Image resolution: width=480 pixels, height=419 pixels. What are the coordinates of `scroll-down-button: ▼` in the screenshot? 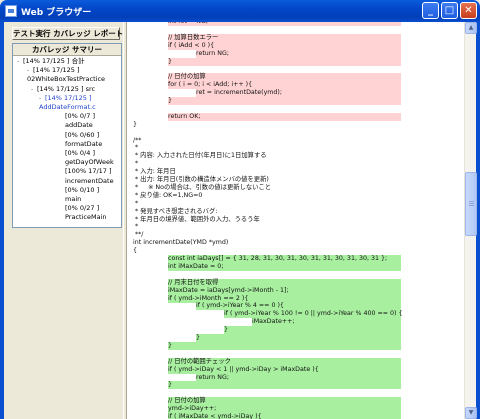 It's located at (471, 413).